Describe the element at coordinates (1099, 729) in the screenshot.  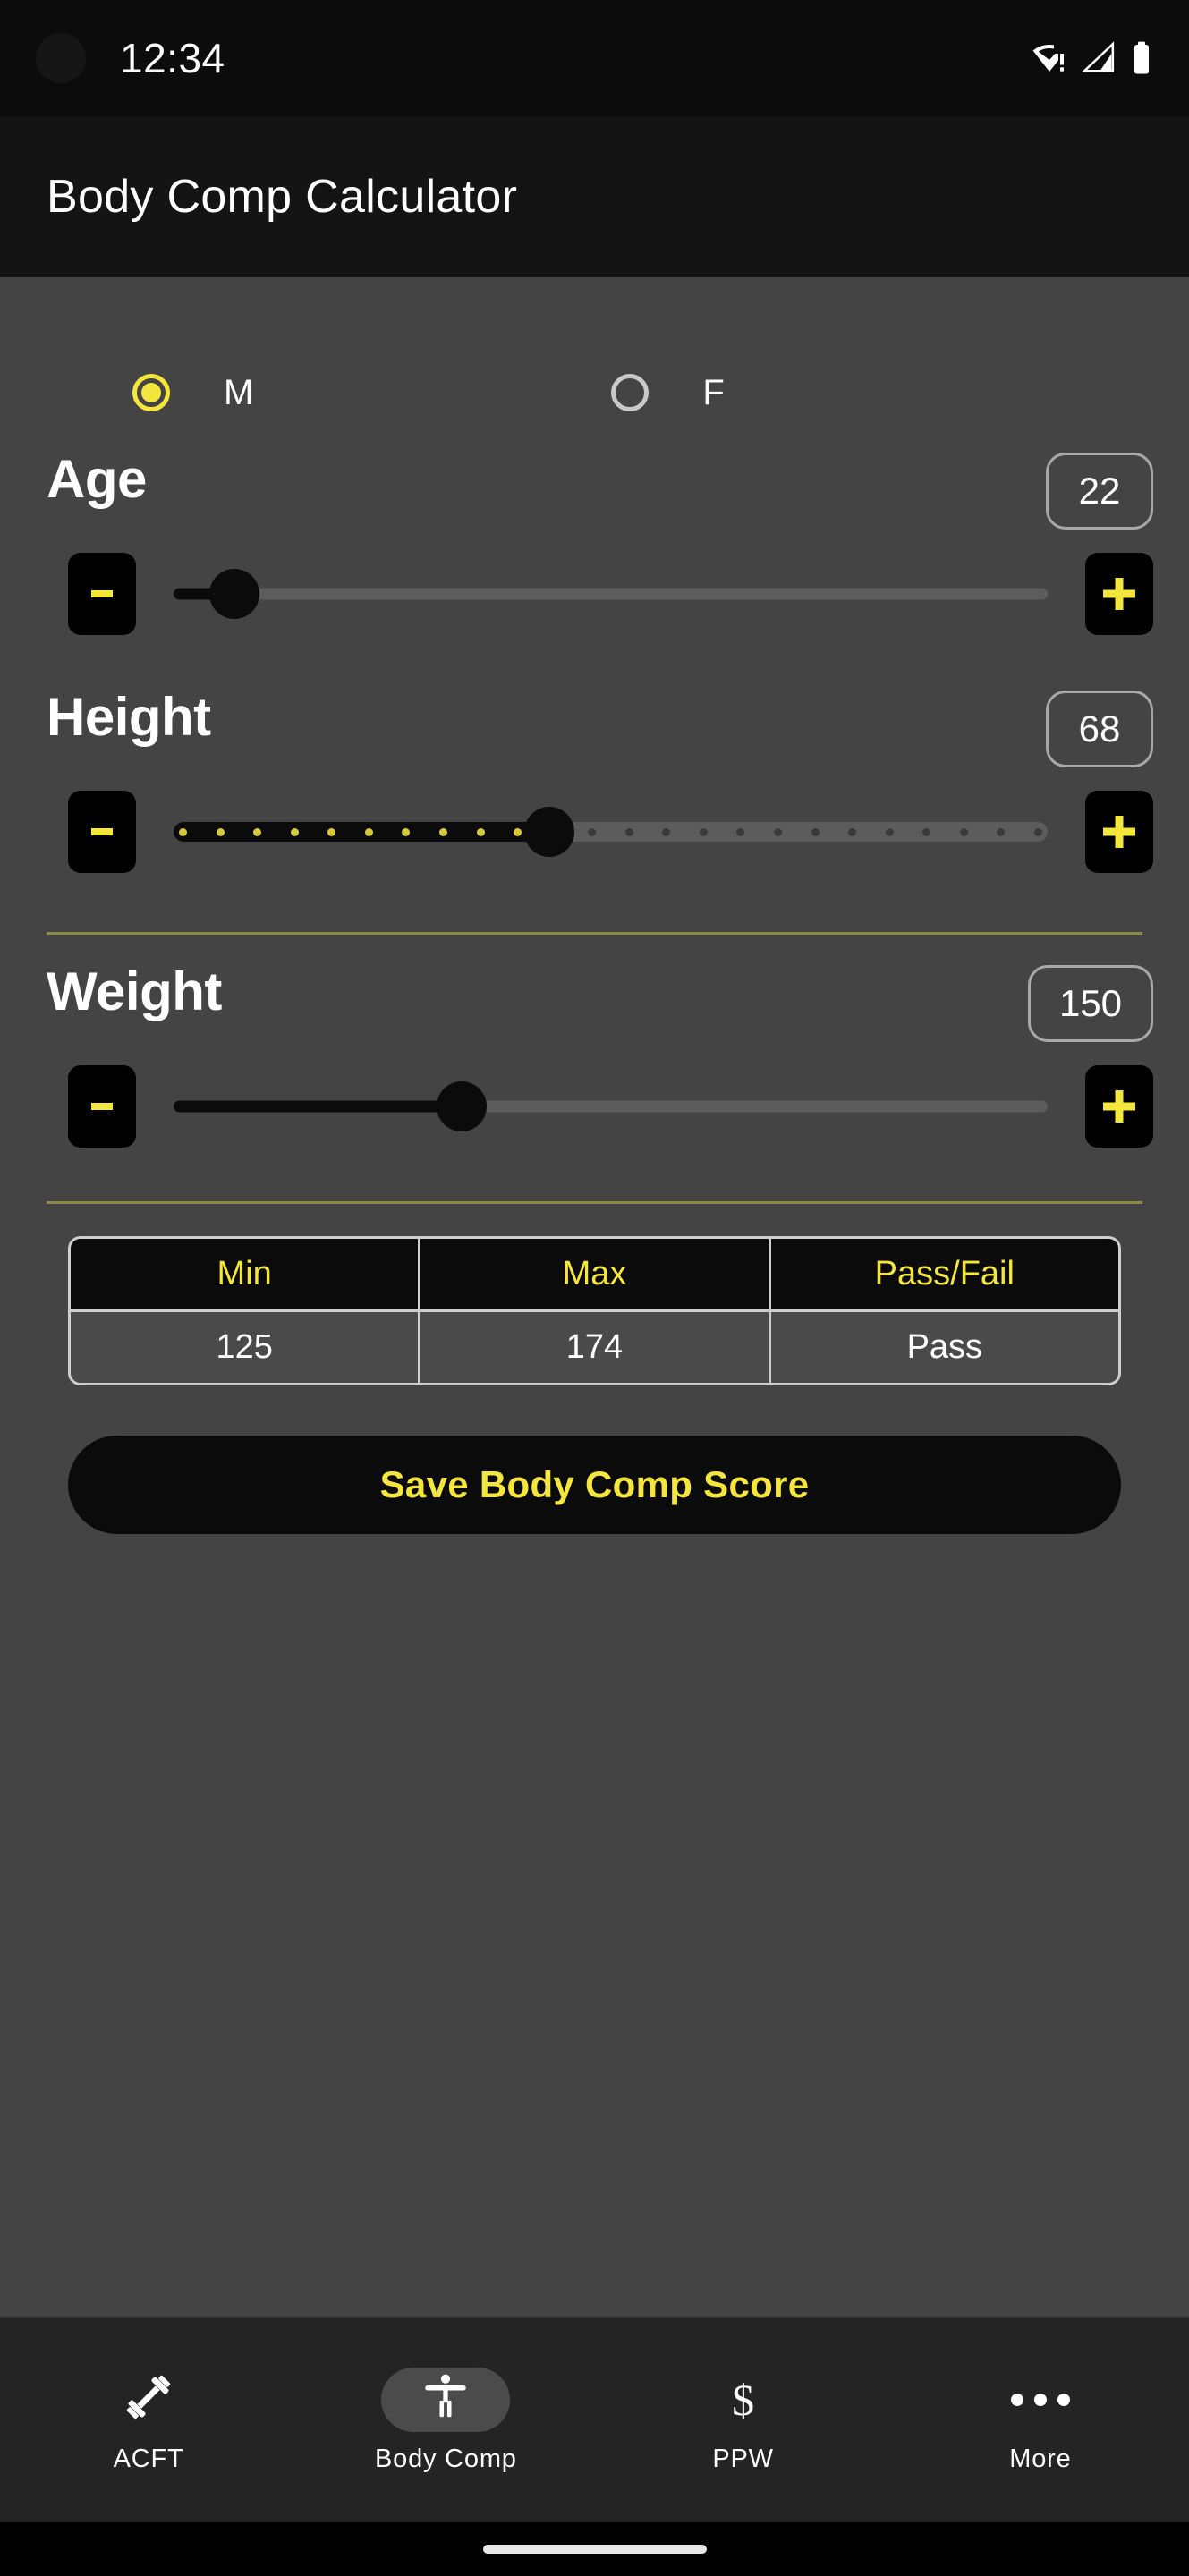
I see `height-value-input: 68` at that location.